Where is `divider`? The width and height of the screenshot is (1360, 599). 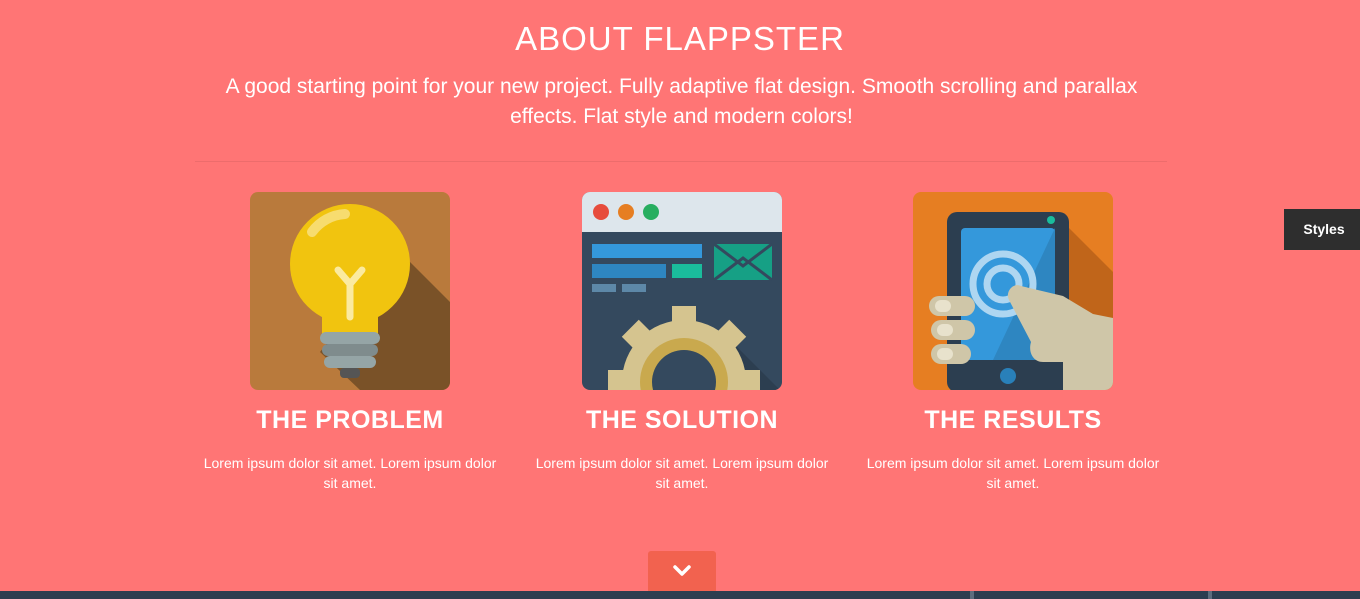
divider is located at coordinates (681, 161).